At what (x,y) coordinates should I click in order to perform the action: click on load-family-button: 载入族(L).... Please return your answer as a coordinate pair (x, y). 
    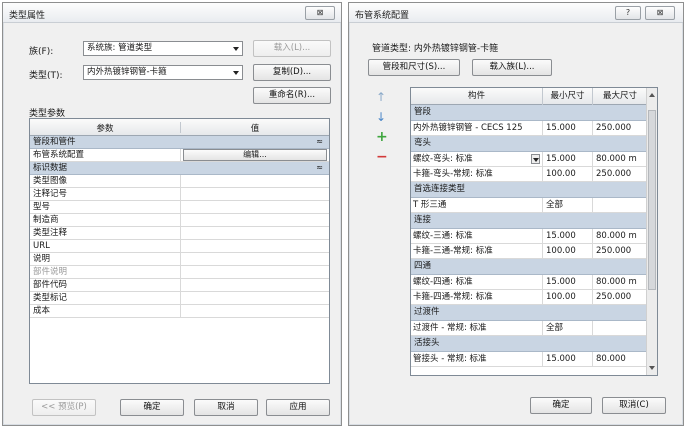
    Looking at the image, I should click on (512, 67).